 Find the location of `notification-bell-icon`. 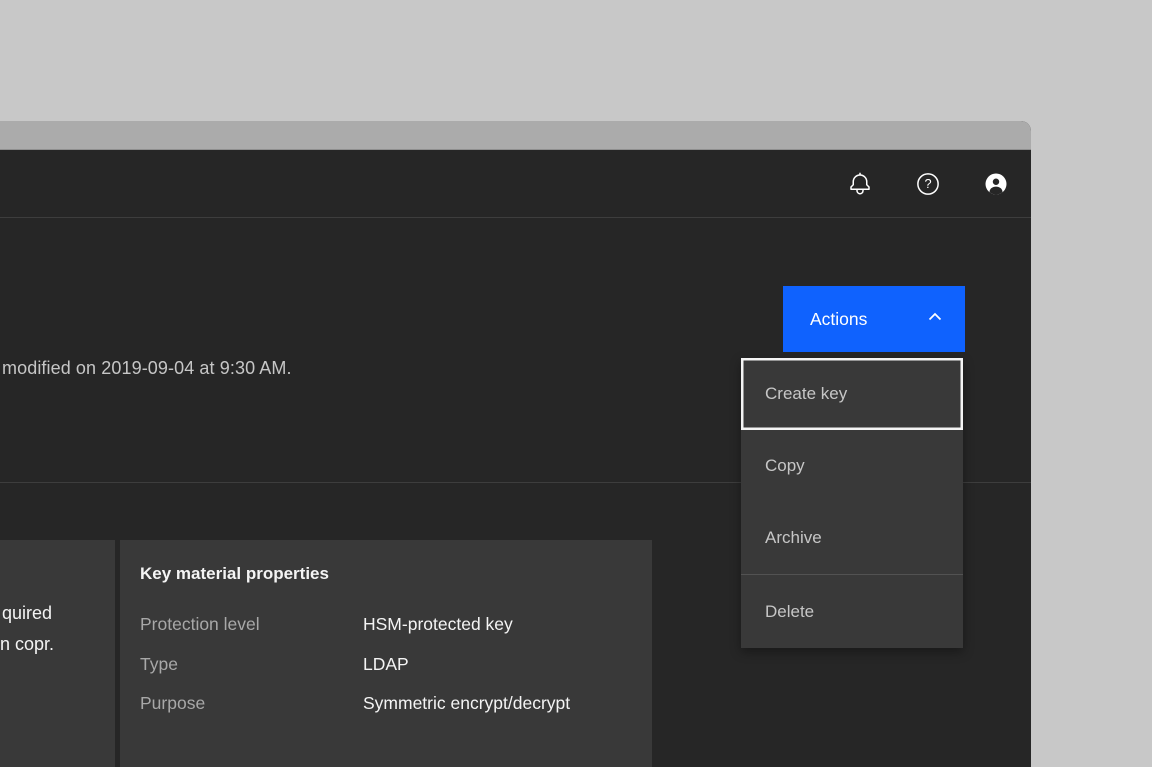

notification-bell-icon is located at coordinates (860, 184).